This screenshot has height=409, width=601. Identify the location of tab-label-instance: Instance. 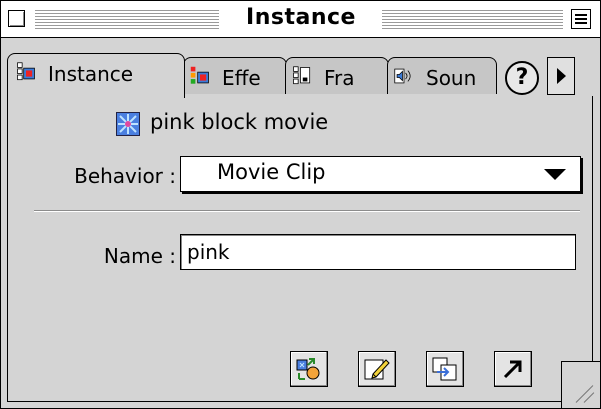
(91, 74).